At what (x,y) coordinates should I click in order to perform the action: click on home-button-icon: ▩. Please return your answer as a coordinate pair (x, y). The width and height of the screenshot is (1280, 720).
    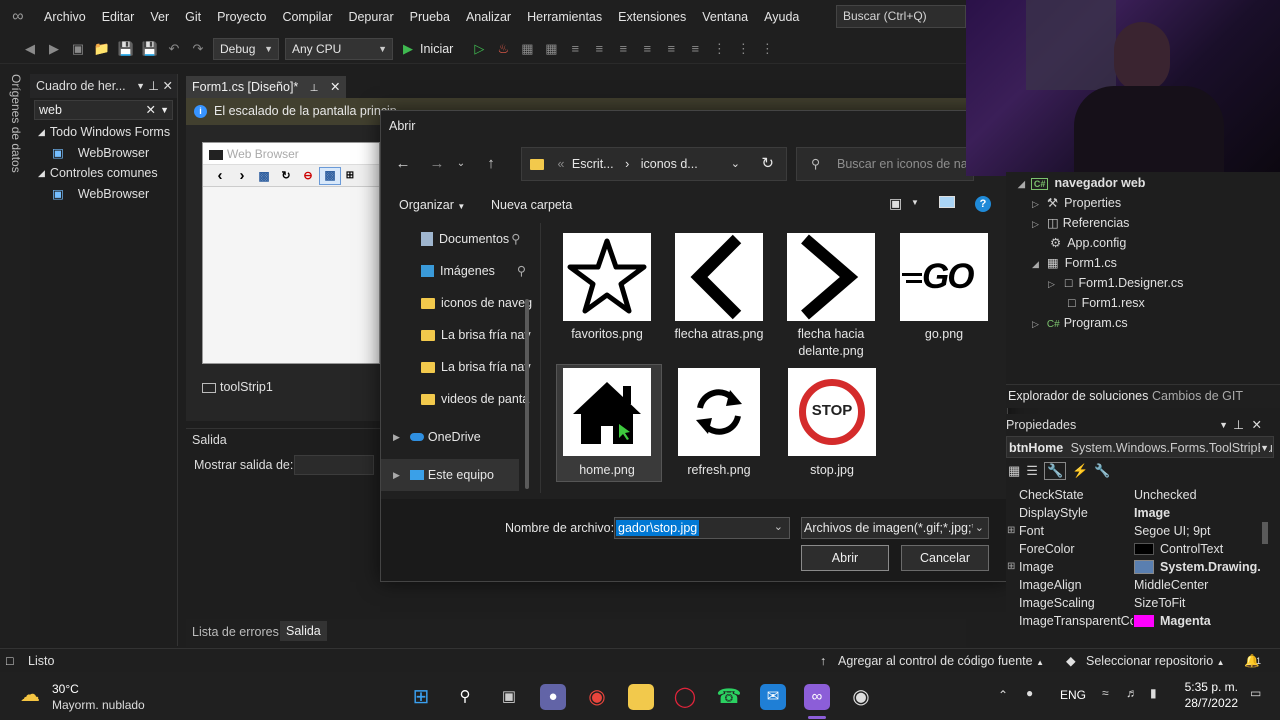
    Looking at the image, I should click on (330, 175).